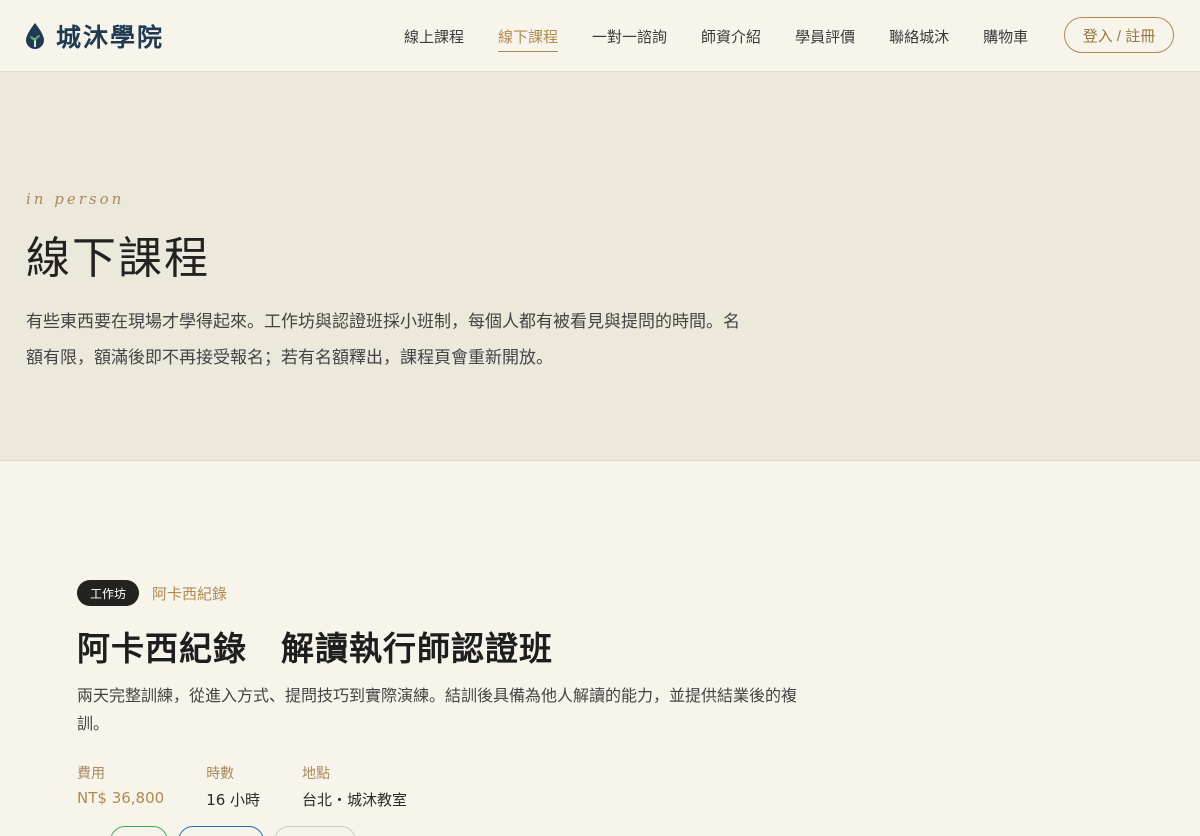  Describe the element at coordinates (75, 199) in the screenshot. I see `hero-eyebrow: in person` at that location.